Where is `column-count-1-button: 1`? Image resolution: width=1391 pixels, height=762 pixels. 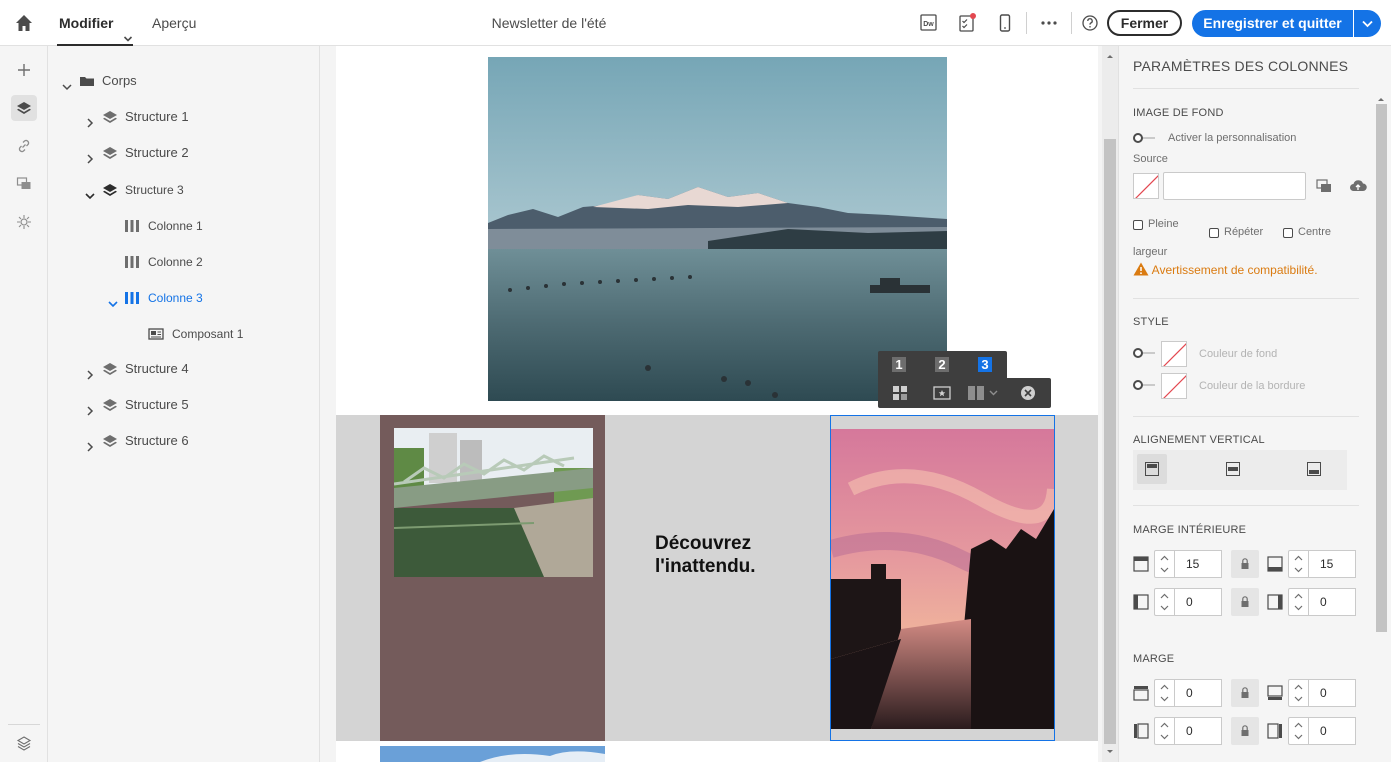 column-count-1-button: 1 is located at coordinates (899, 364).